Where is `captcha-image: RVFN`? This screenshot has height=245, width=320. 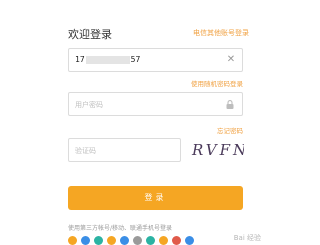
captcha-image: RVFN is located at coordinates (216, 149).